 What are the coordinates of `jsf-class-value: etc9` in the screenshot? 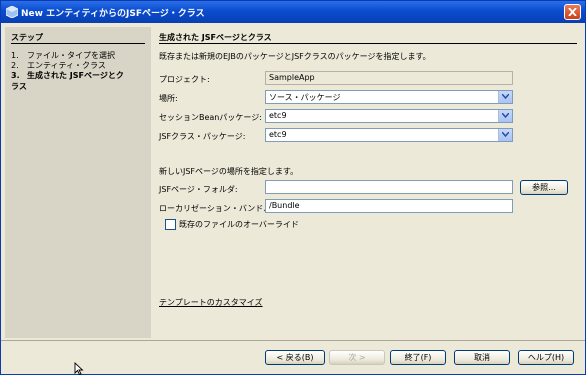 It's located at (278, 134).